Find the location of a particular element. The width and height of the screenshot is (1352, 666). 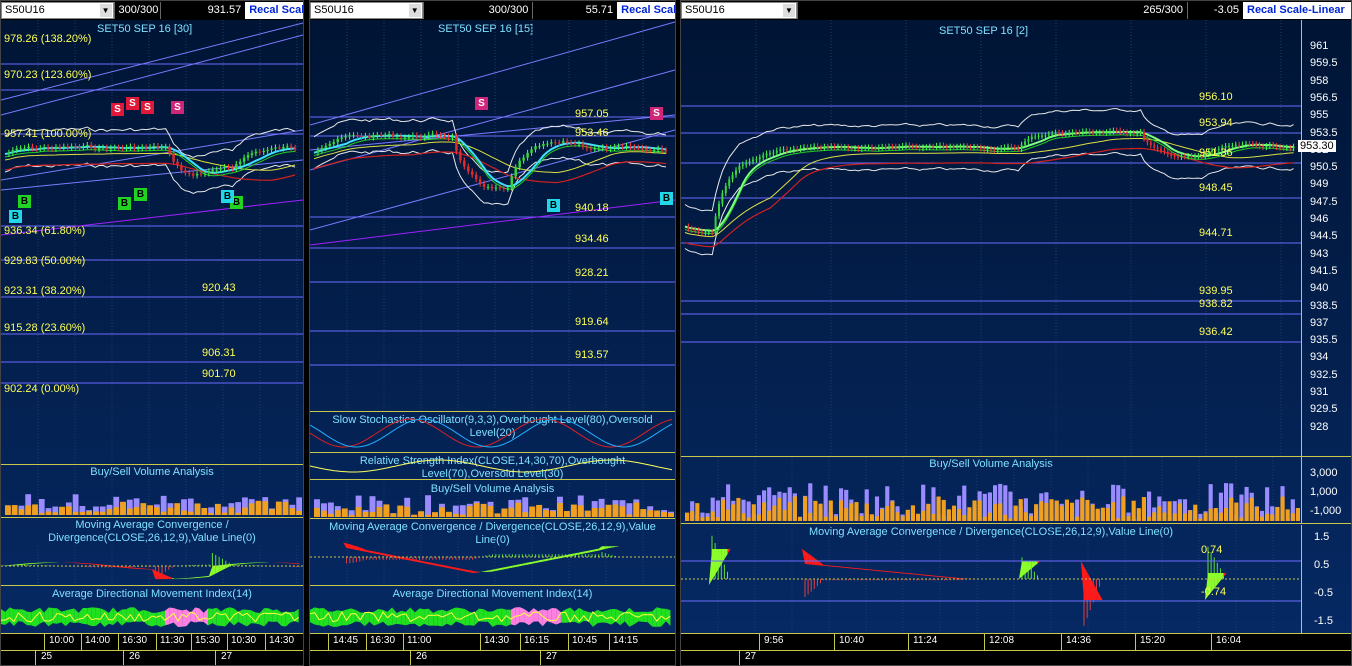

macd-axis-tick: 0.5 is located at coordinates (1322, 565).